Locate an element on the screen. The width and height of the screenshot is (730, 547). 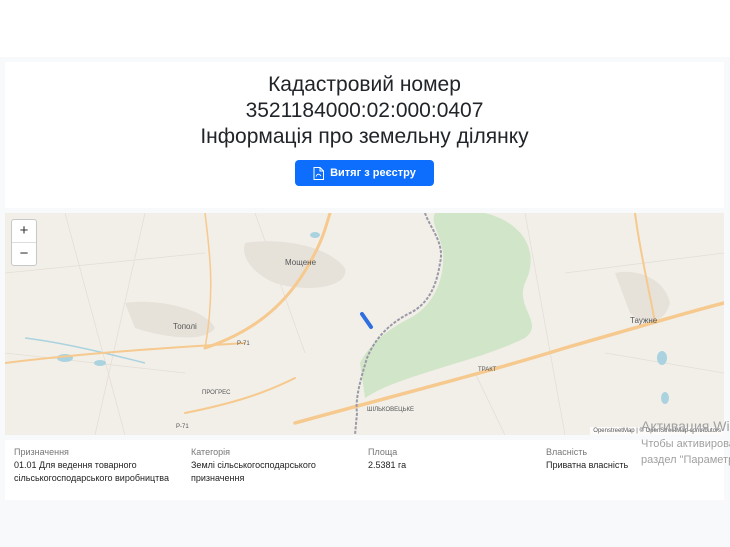
page-subtitle: Інформація про земельну ділянку is located at coordinates (364, 136).